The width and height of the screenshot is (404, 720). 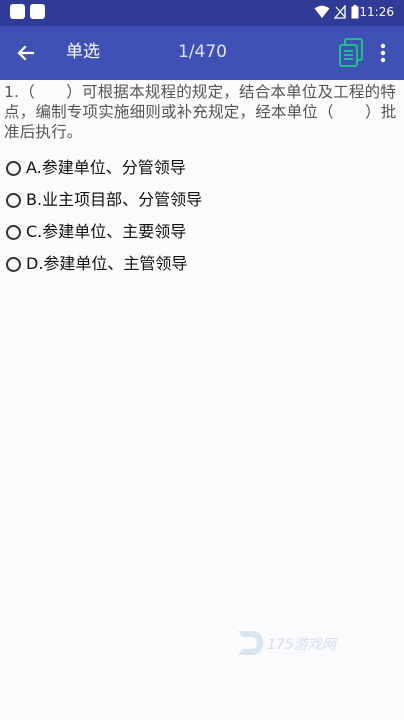 What do you see at coordinates (26, 53) in the screenshot?
I see `back-arrow-icon` at bounding box center [26, 53].